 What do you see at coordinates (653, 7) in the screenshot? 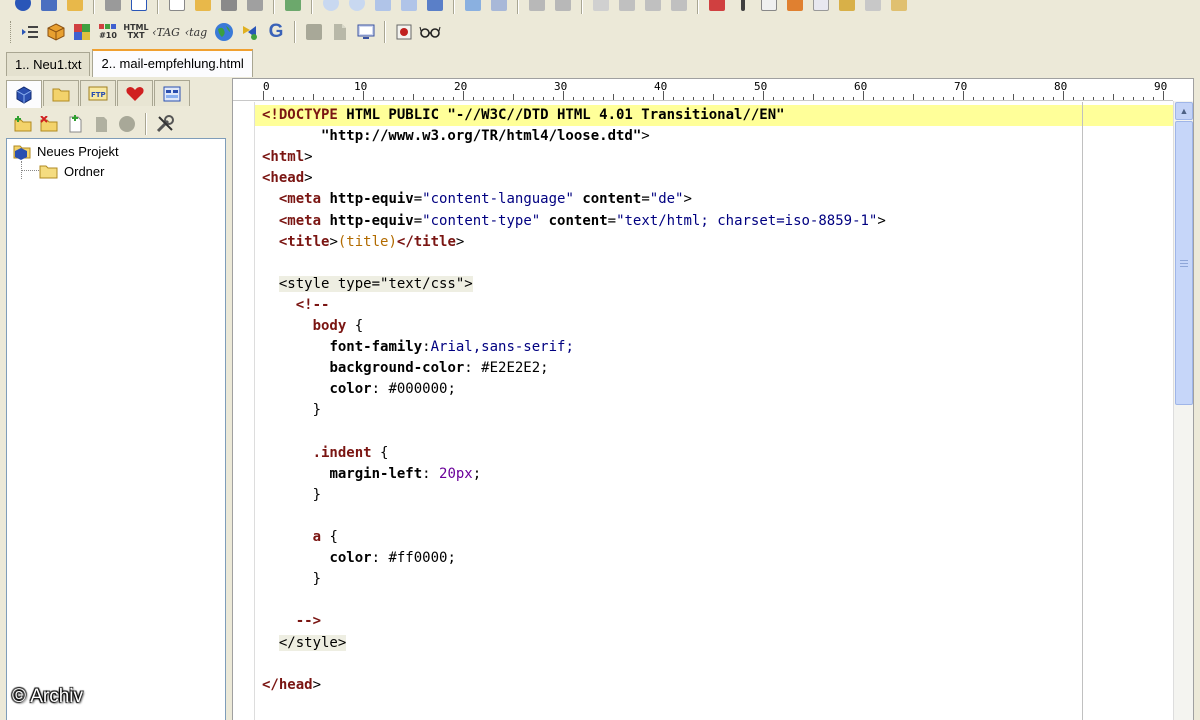
I see `paste-button` at bounding box center [653, 7].